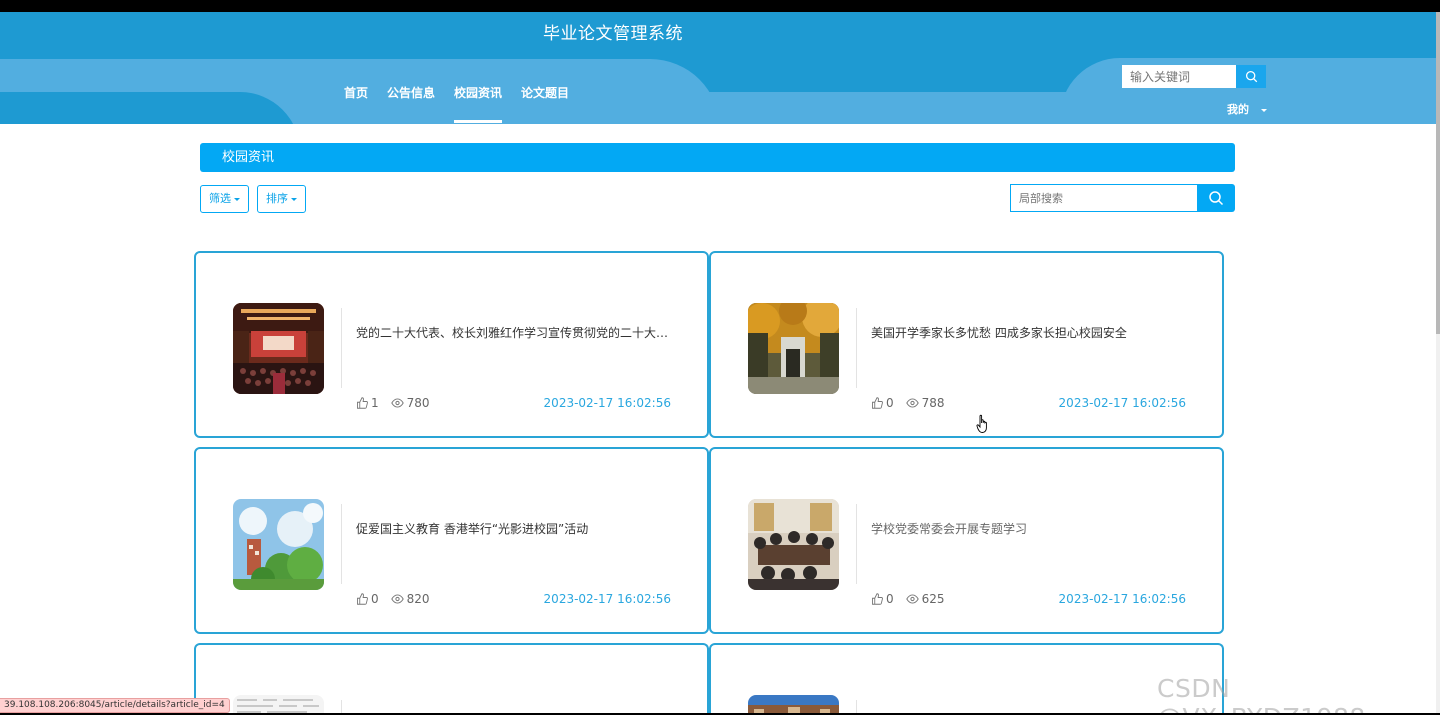 Image resolution: width=1440 pixels, height=715 pixels. Describe the element at coordinates (933, 599) in the screenshot. I see `view-count-value: 625` at that location.